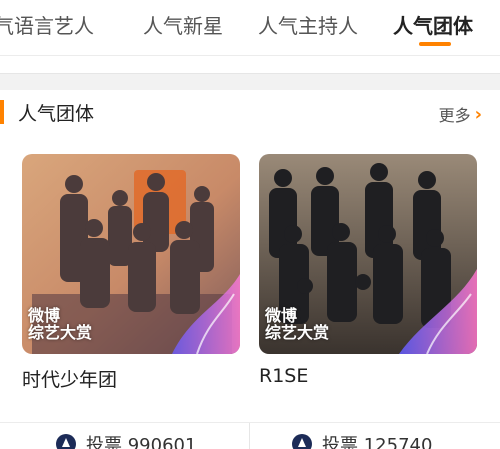 This screenshot has width=500, height=449. Describe the element at coordinates (308, 24) in the screenshot. I see `tab-popular-host: 人气主持人` at that location.